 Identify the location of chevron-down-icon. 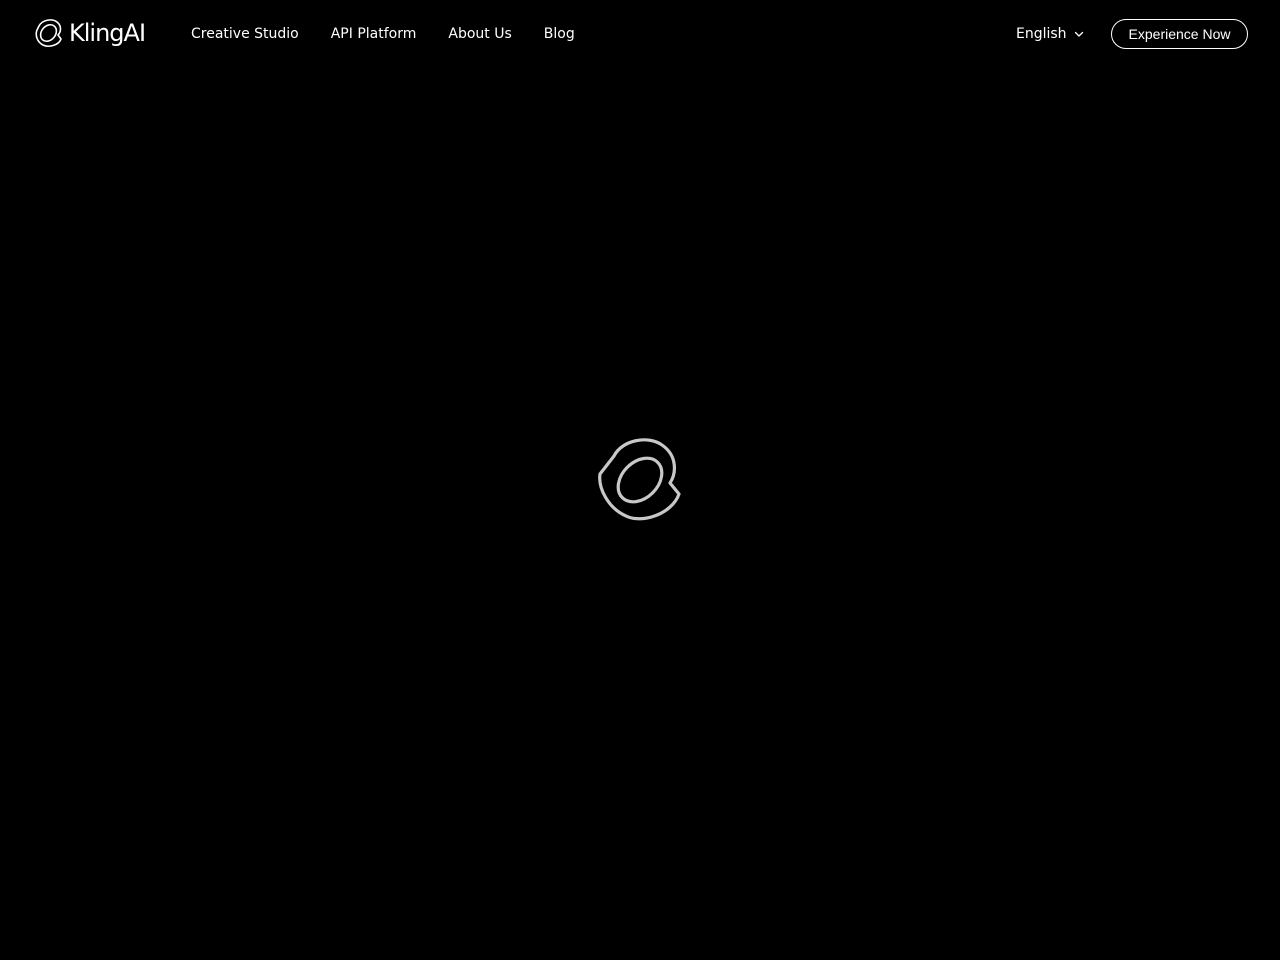
(1078, 34).